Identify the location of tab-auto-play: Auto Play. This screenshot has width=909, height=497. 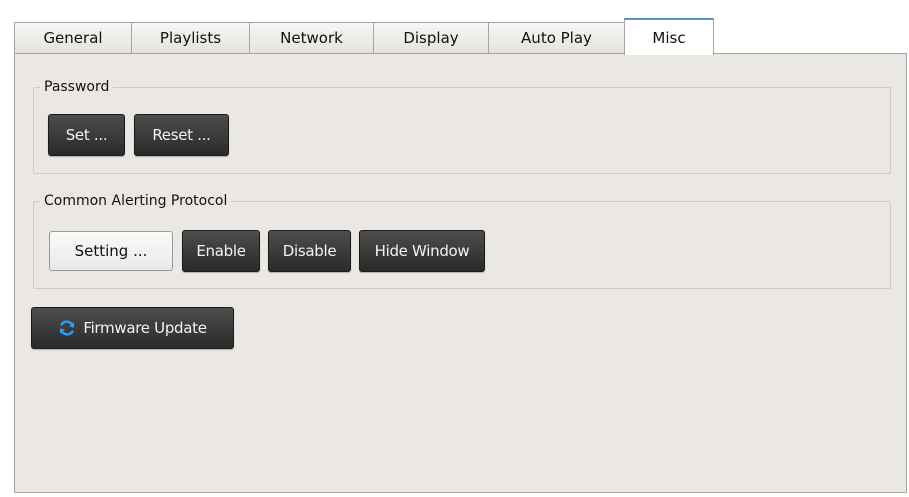
(556, 37).